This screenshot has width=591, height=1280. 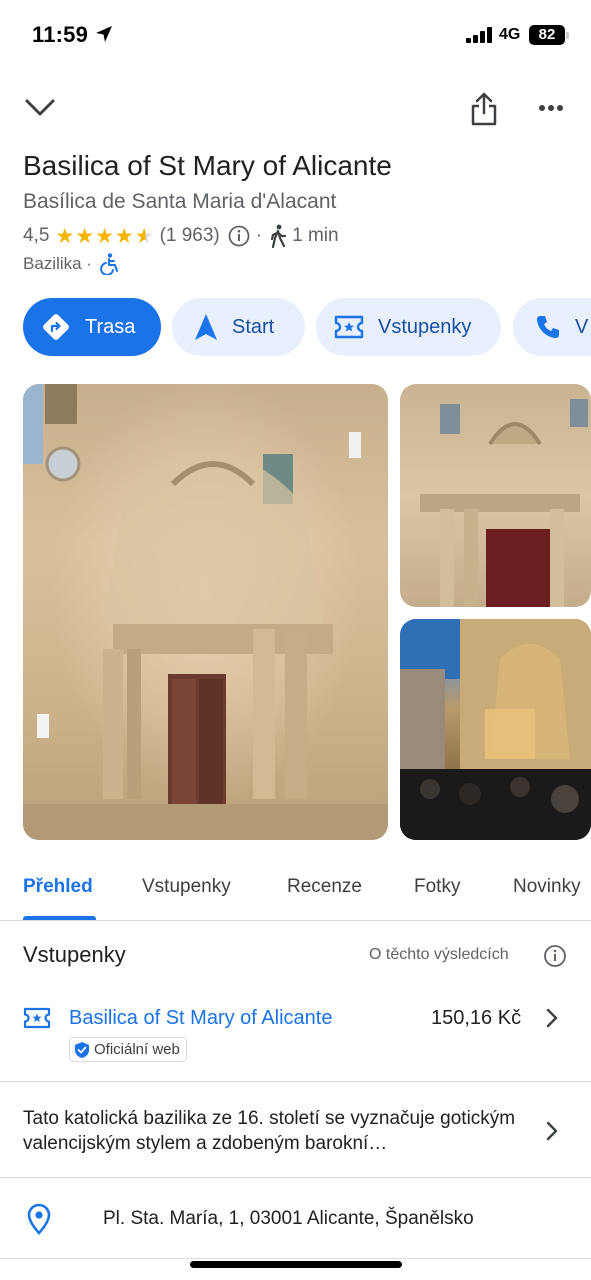 What do you see at coordinates (296, 1264) in the screenshot?
I see `home-indicator` at bounding box center [296, 1264].